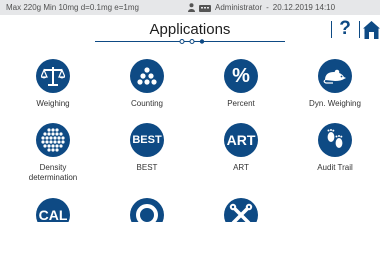 The image size is (380, 275). What do you see at coordinates (147, 76) in the screenshot?
I see `counting-dots-icon` at bounding box center [147, 76].